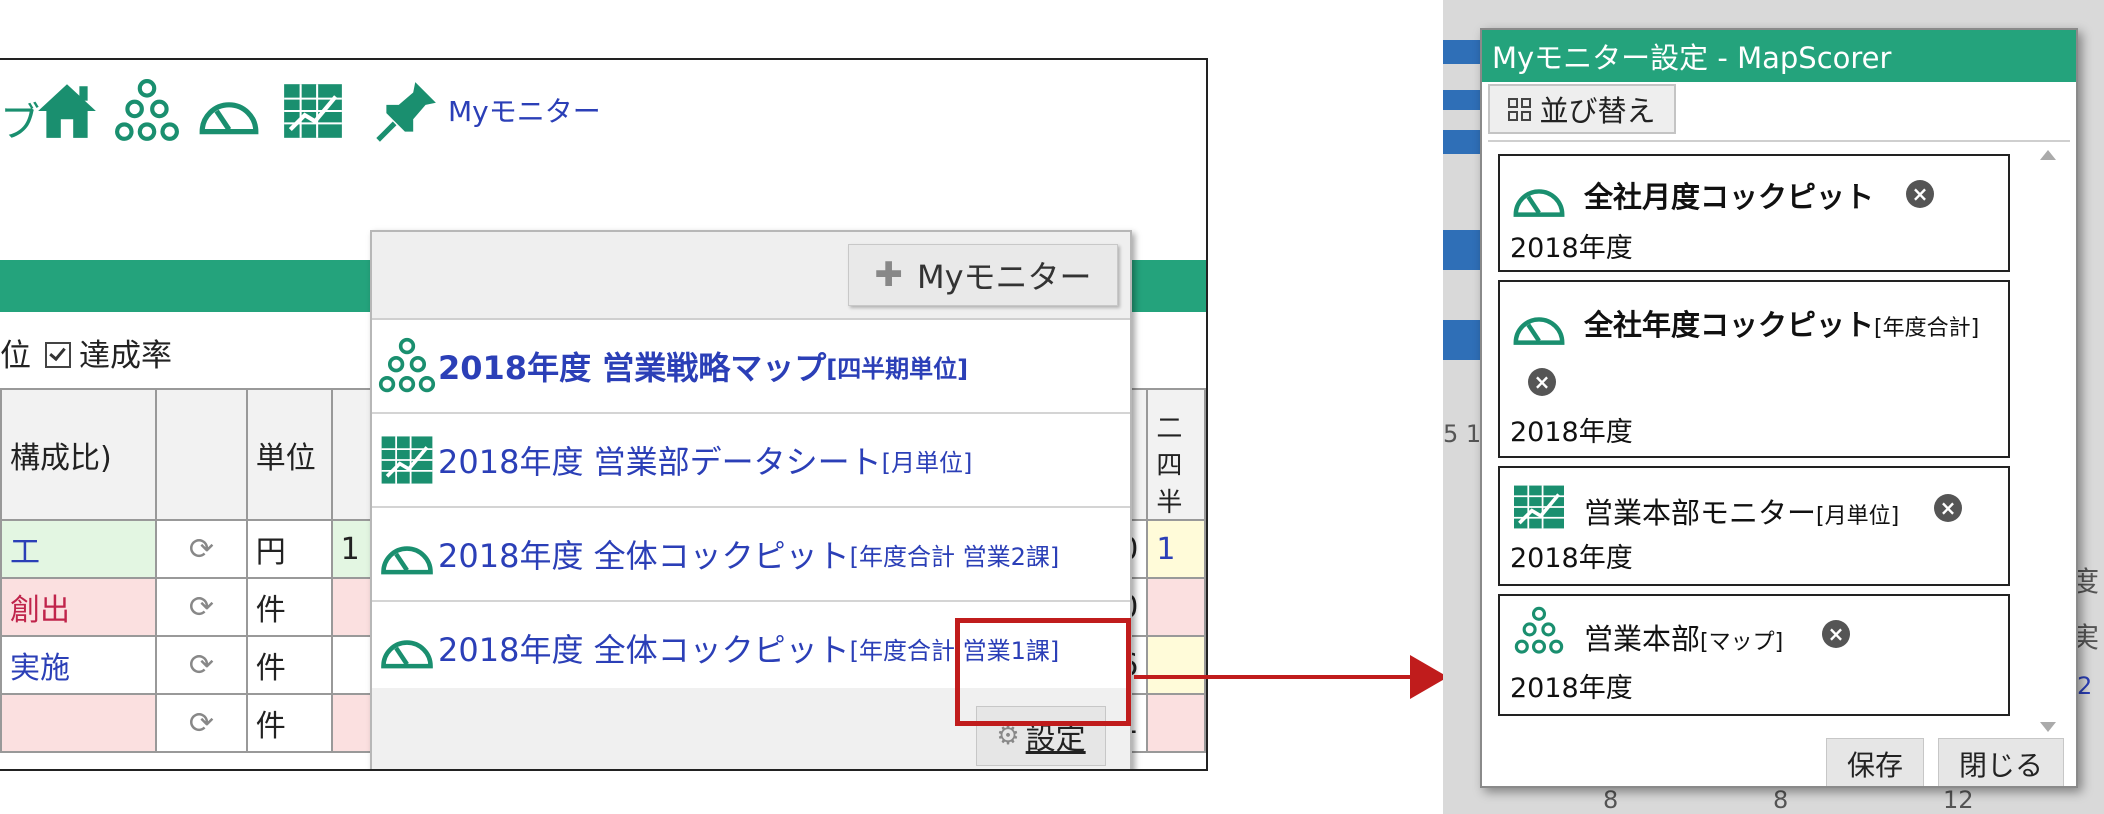  What do you see at coordinates (407, 111) in the screenshot?
I see `pin-icon` at bounding box center [407, 111].